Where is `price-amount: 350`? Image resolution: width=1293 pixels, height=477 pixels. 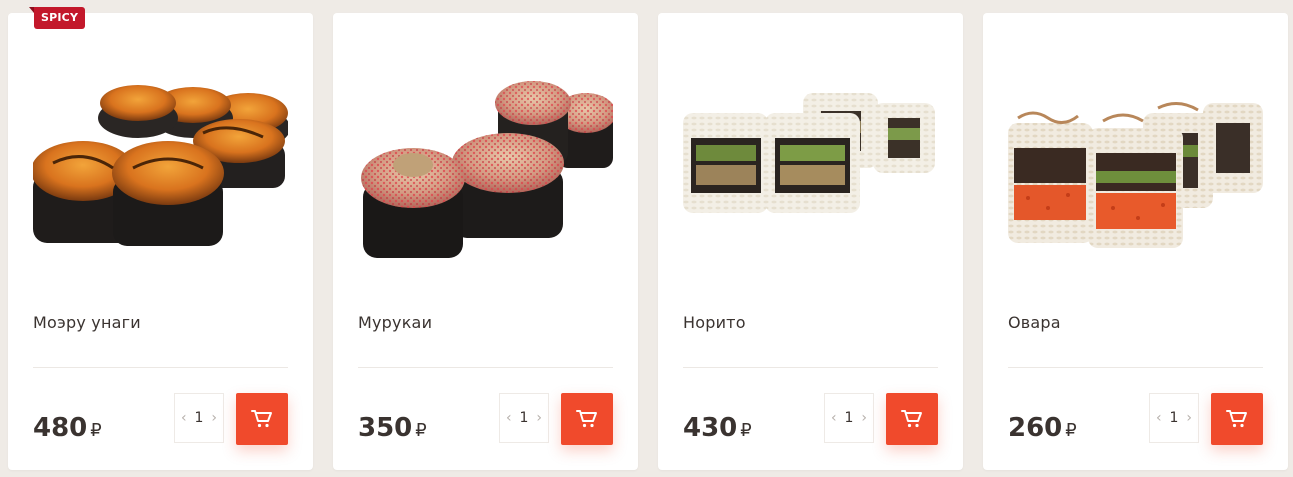
price-amount: 350 is located at coordinates (385, 428).